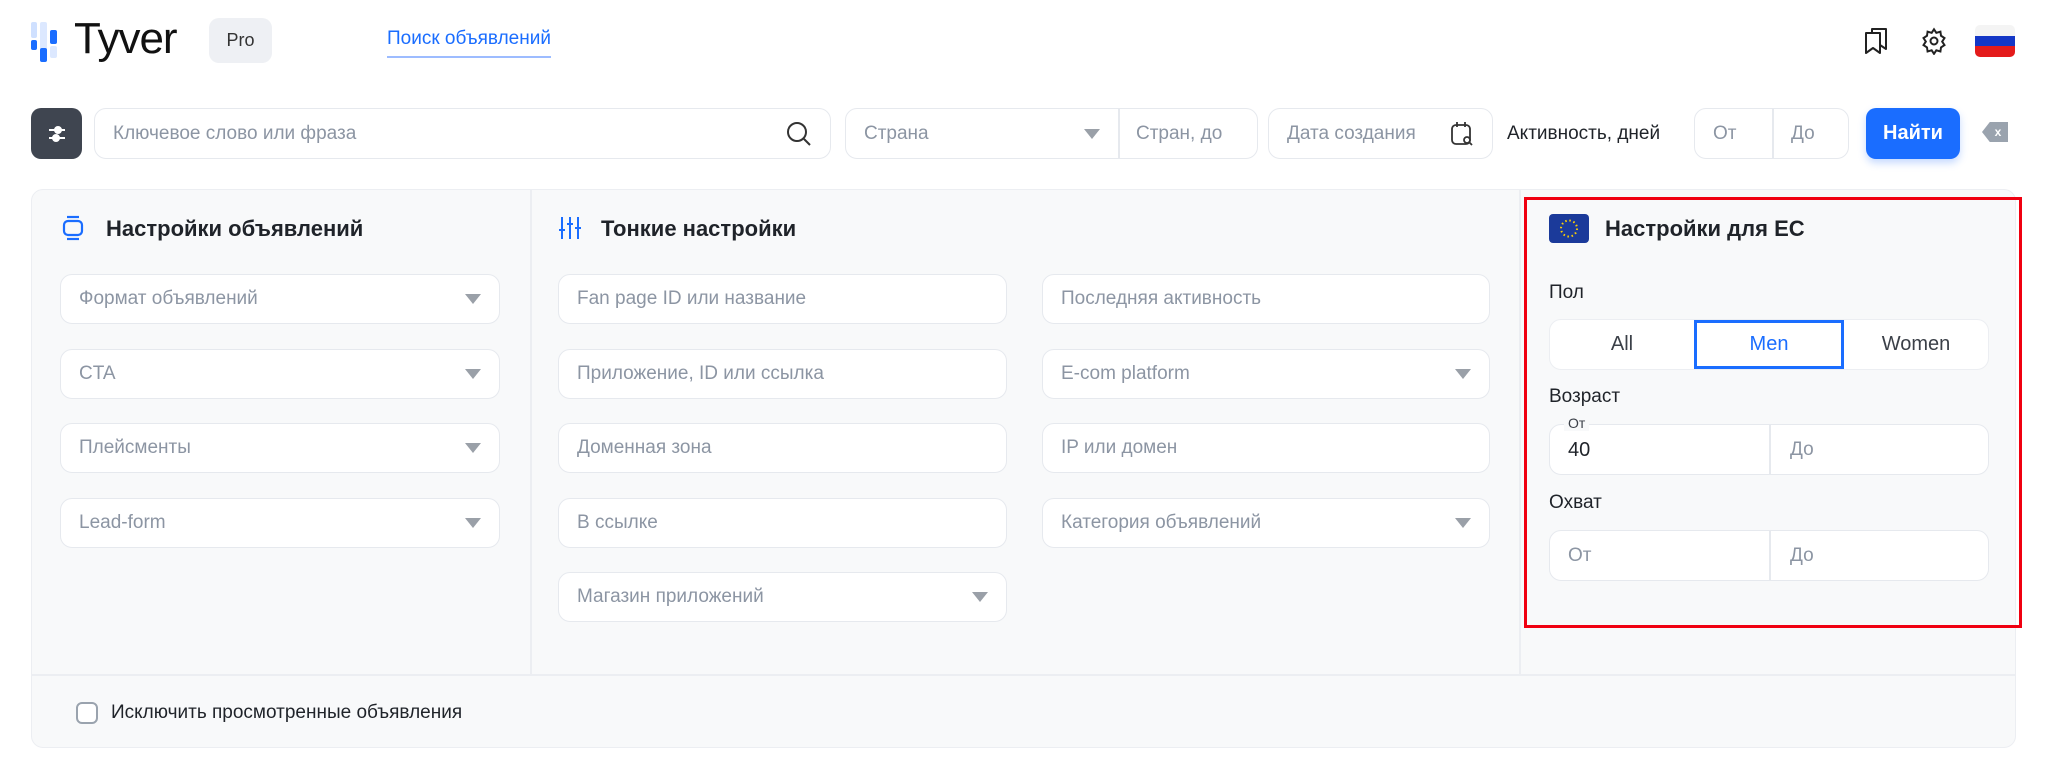 The image size is (2048, 776). Describe the element at coordinates (97, 373) in the screenshot. I see `field-placeholder: CTA` at that location.